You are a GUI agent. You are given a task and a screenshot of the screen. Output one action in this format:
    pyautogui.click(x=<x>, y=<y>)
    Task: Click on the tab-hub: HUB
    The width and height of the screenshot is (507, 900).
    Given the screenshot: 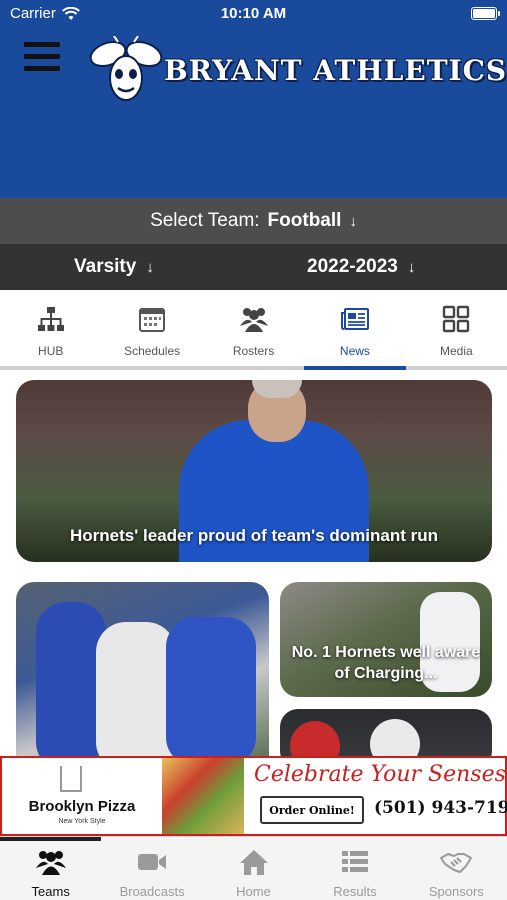 What is the action you would take?
    pyautogui.click(x=50, y=328)
    